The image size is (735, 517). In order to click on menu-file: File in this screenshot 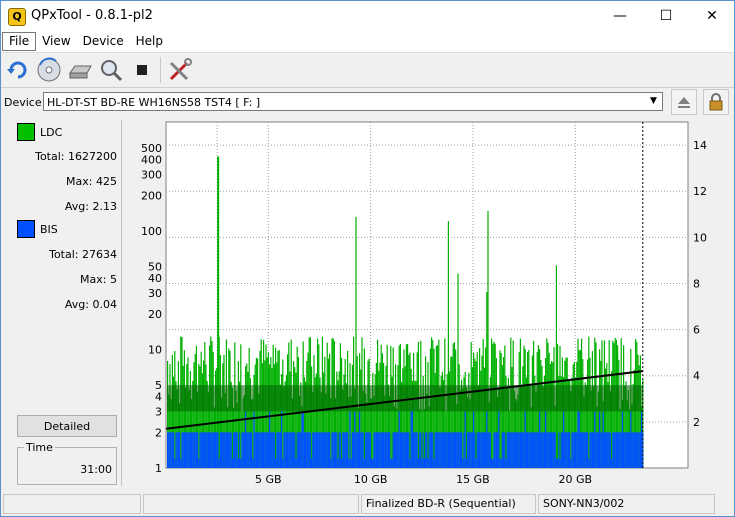, I will do `click(19, 41)`.